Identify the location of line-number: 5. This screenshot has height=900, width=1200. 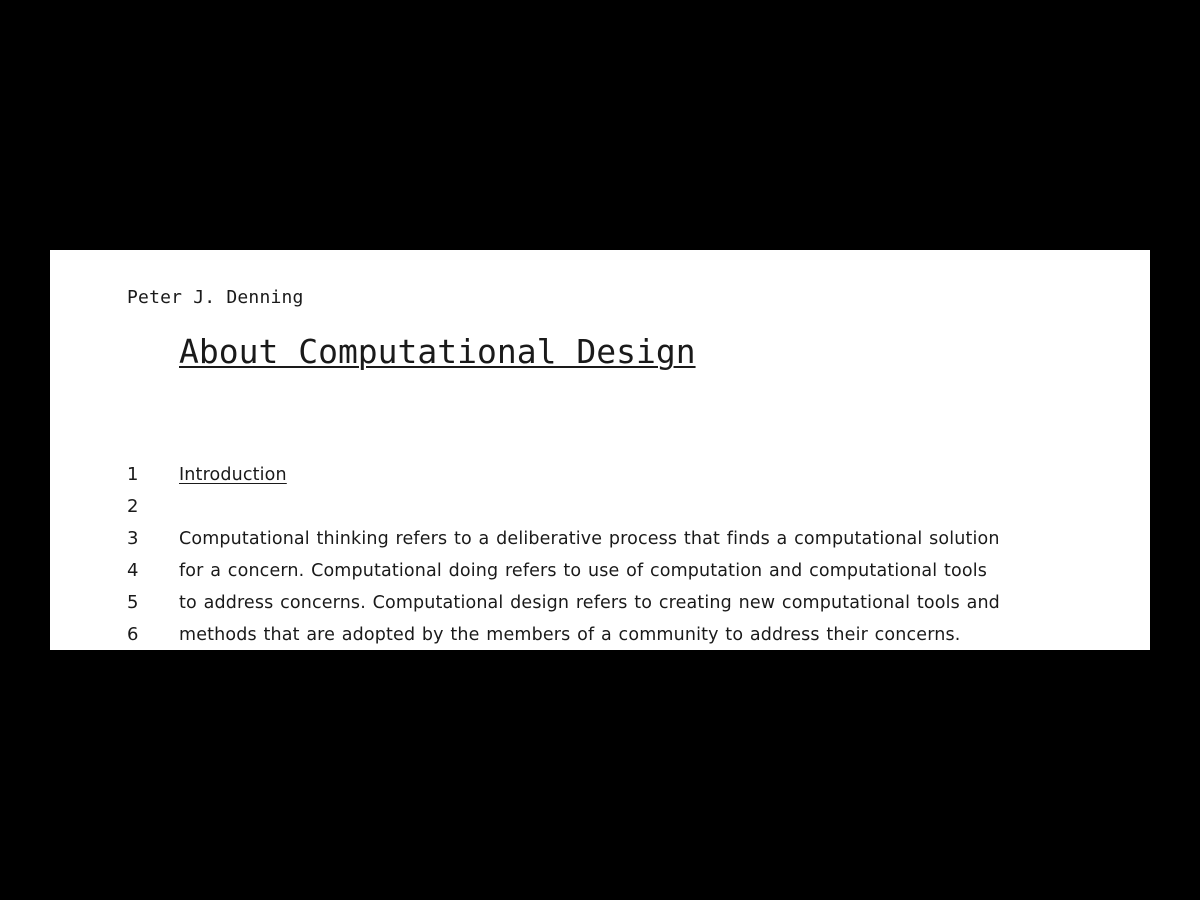
(133, 602).